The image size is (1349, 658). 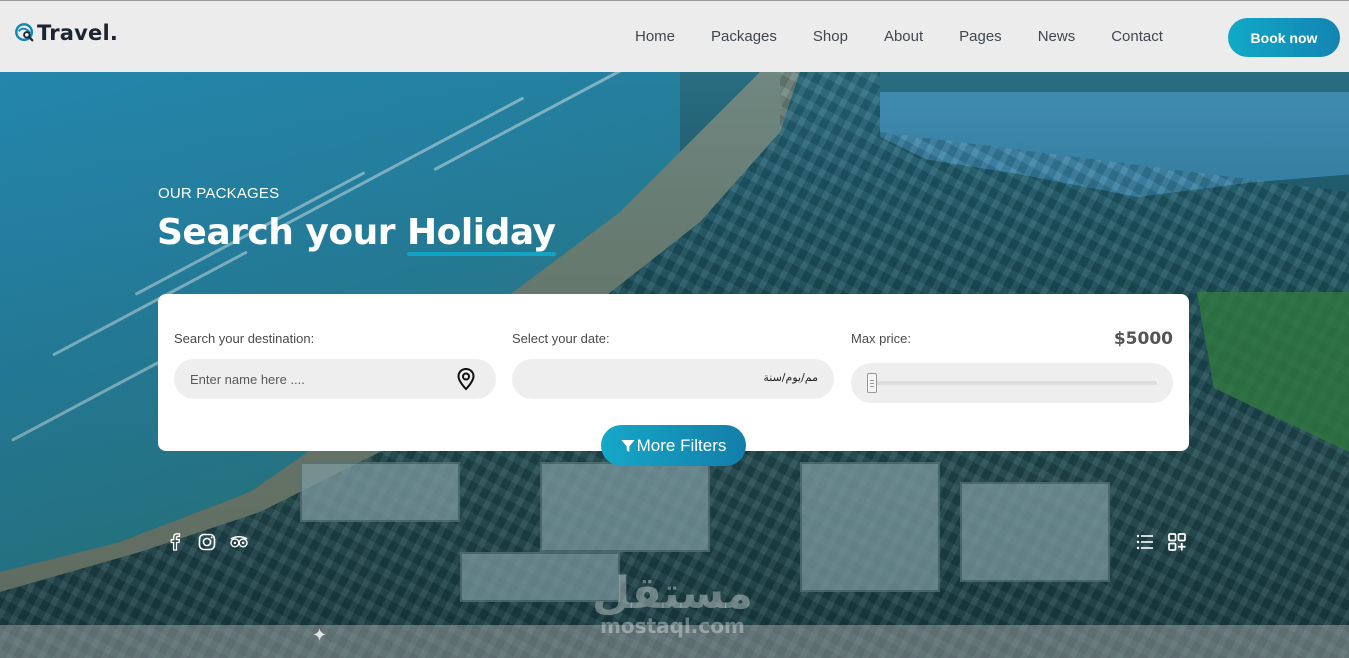 I want to click on price-slider-track, so click(x=1012, y=383).